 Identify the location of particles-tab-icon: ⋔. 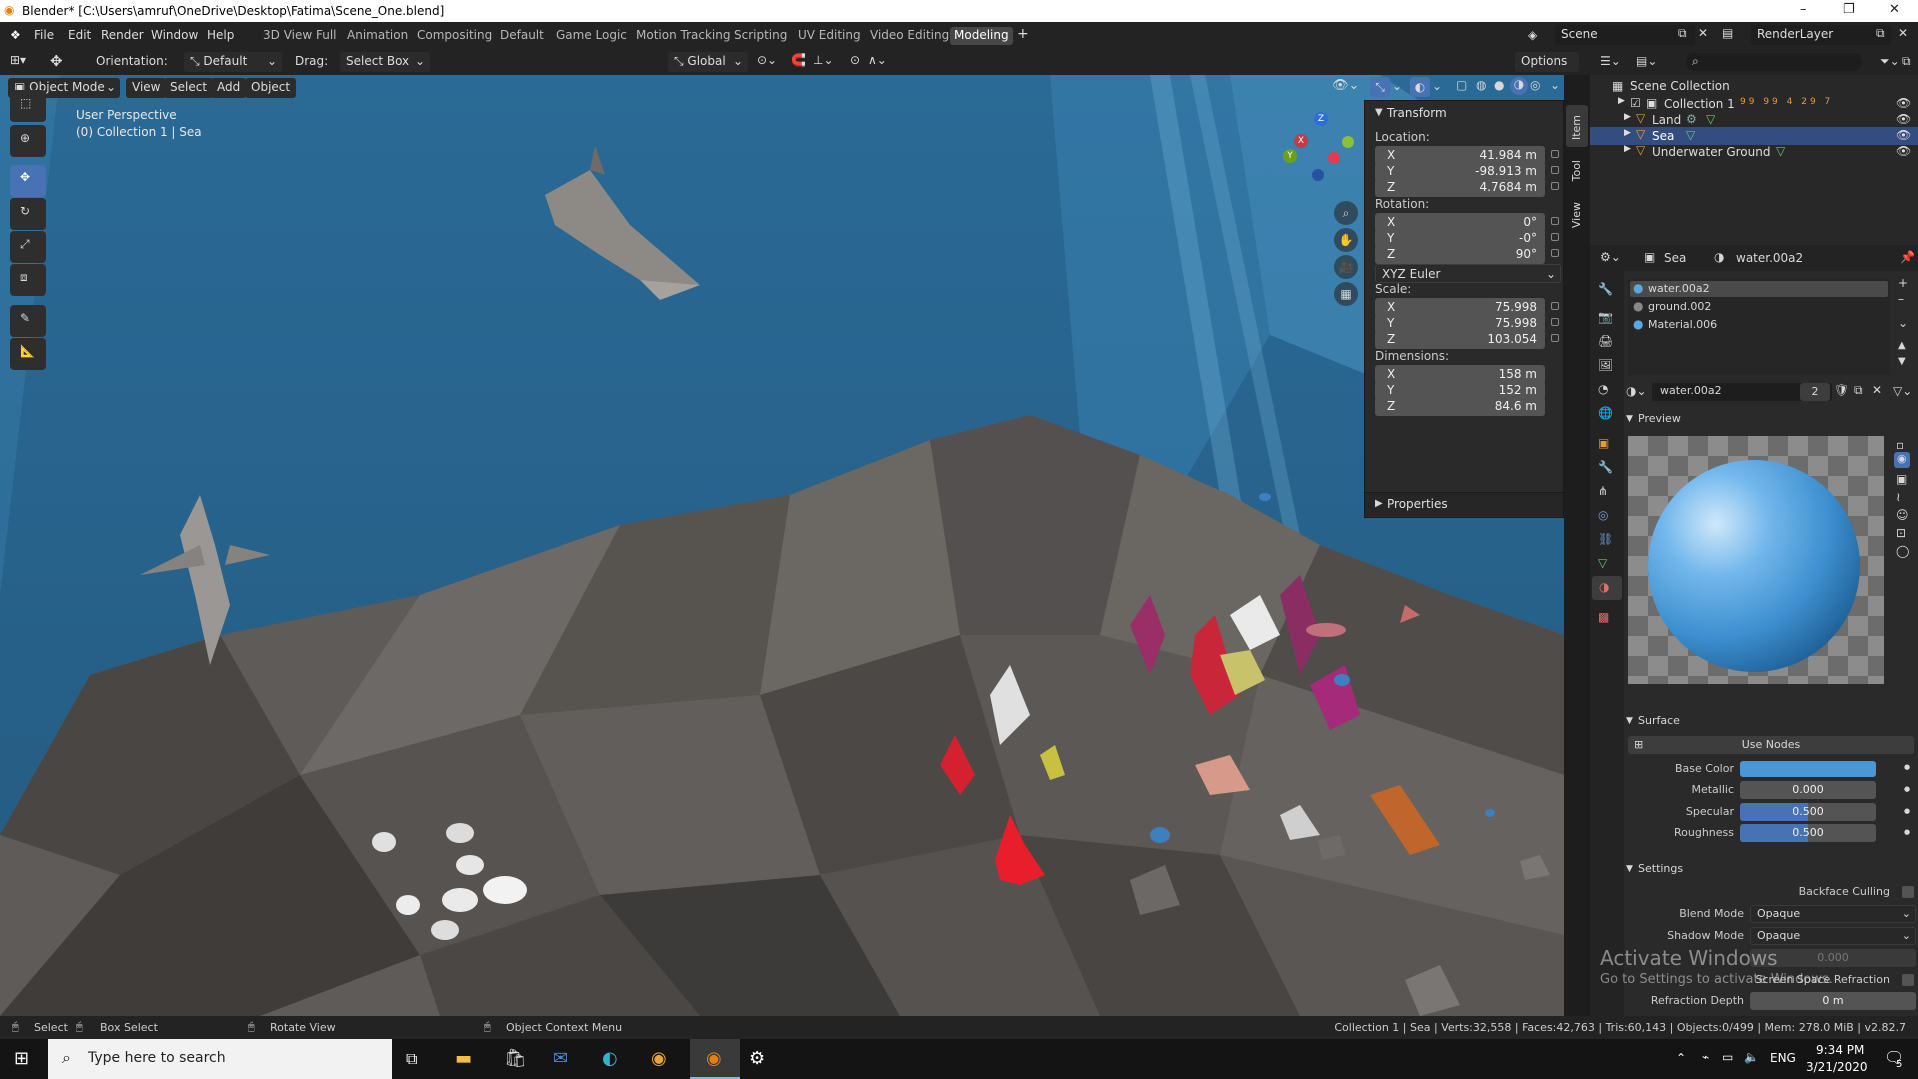
(1603, 491).